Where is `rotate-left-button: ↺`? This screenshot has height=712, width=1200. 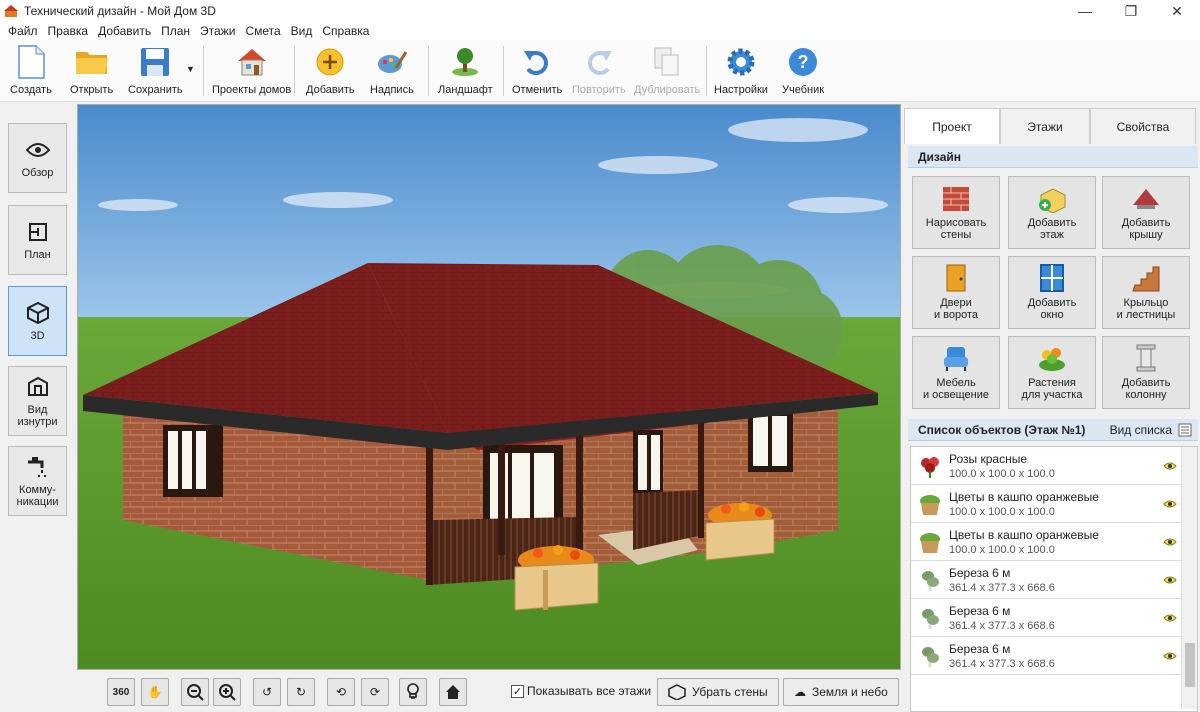
rotate-left-button: ↺ is located at coordinates (267, 692).